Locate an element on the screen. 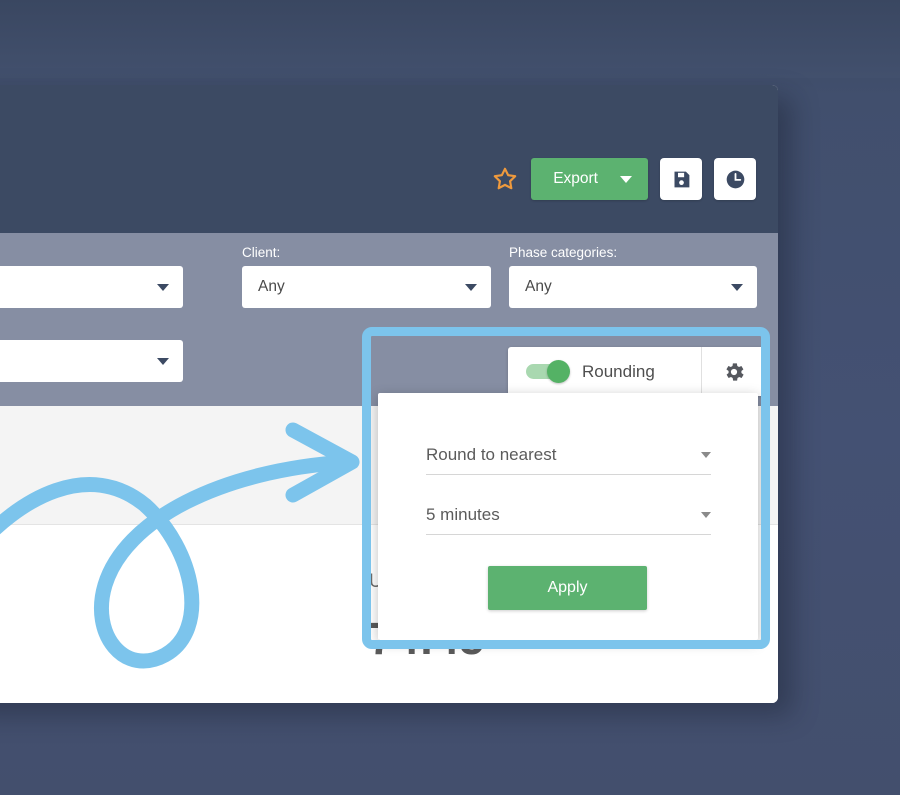 The height and width of the screenshot is (795, 900). chevron-down-icon is located at coordinates (626, 179).